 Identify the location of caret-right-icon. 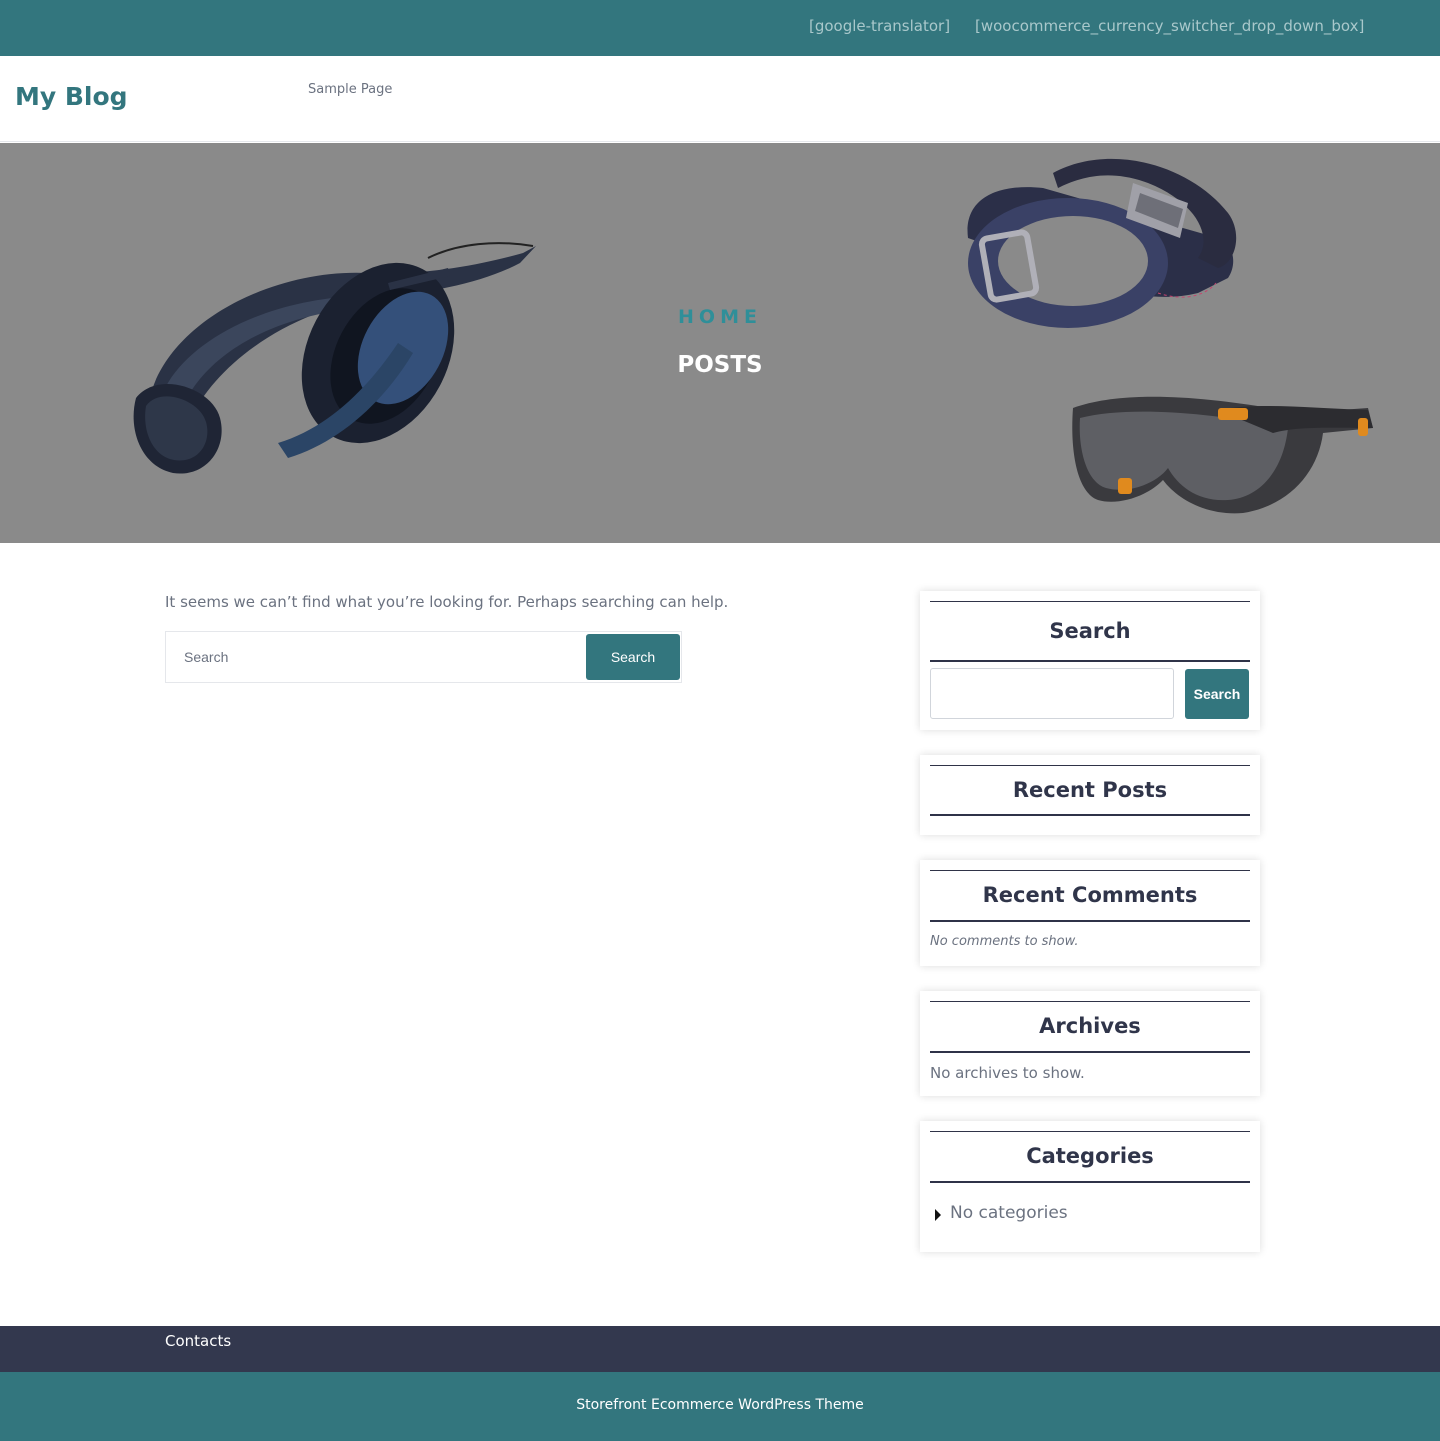
(938, 1215).